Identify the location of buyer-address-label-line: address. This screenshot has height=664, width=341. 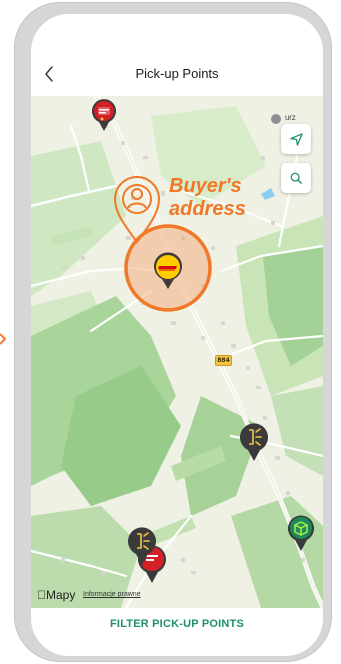
(207, 209).